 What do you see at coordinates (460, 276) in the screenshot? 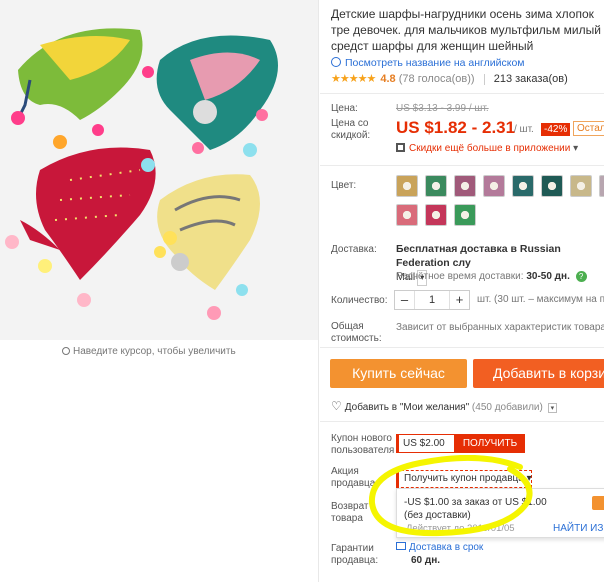
I see `delivery-time-label: Расчётное время доставки:` at bounding box center [460, 276].